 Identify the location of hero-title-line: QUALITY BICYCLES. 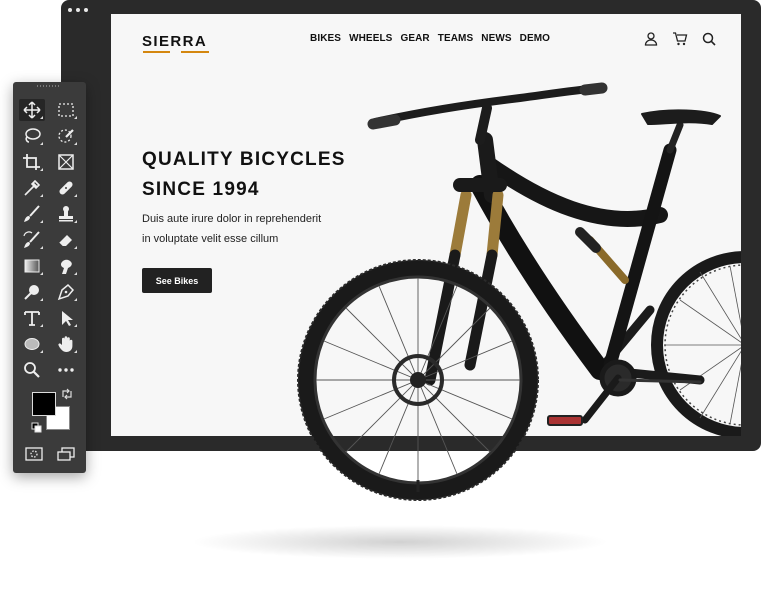
(244, 159).